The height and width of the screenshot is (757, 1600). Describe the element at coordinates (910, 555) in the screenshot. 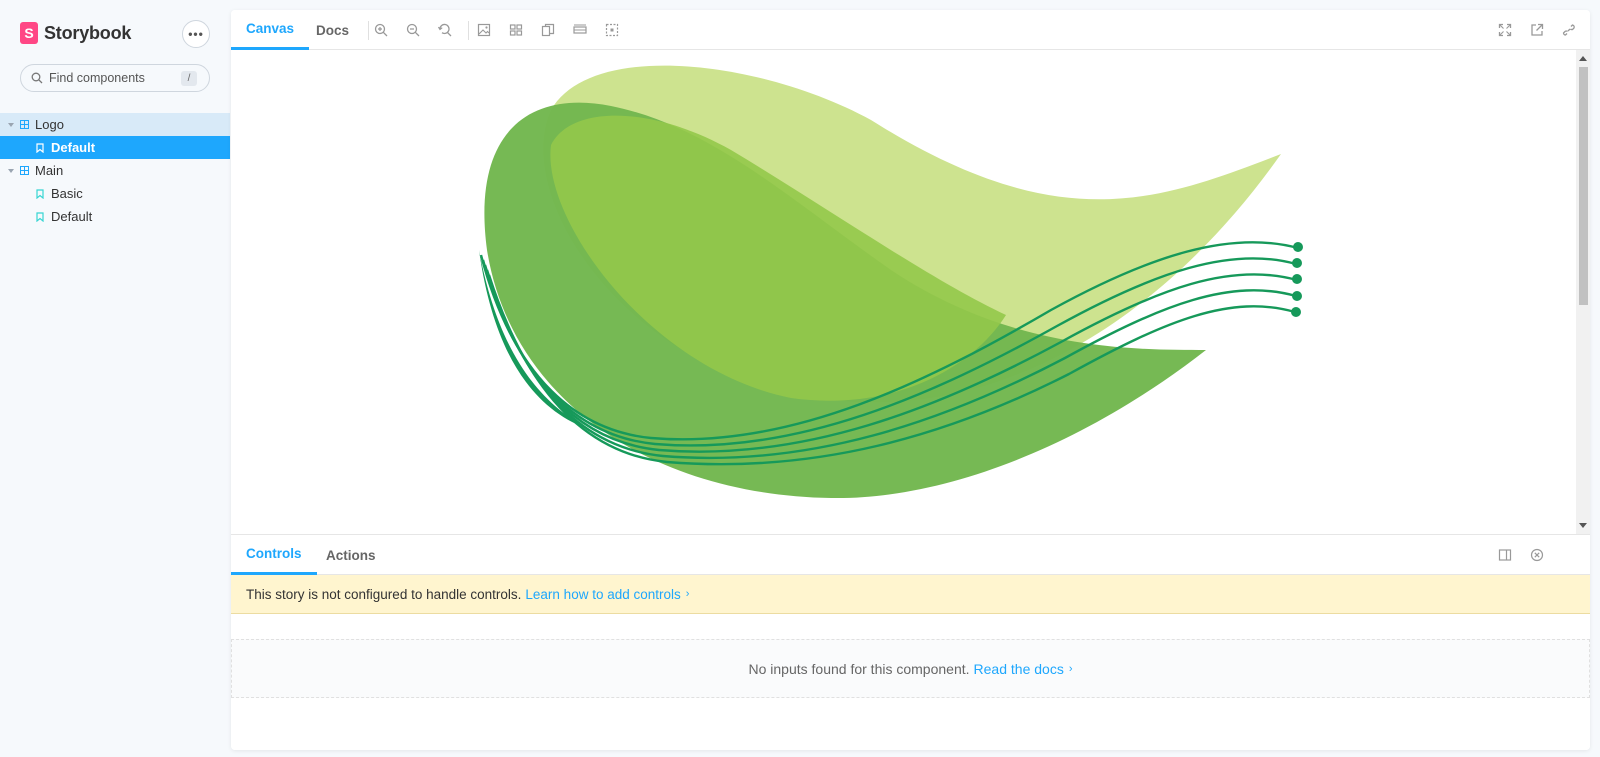

I see `addons-tabbar: Controls Actions` at that location.